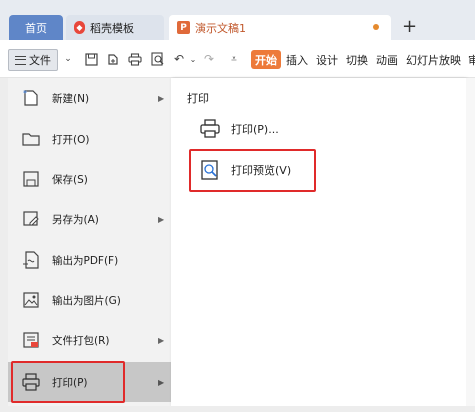 Image resolution: width=475 pixels, height=412 pixels. I want to click on new-file-icon: *, so click(31, 98).